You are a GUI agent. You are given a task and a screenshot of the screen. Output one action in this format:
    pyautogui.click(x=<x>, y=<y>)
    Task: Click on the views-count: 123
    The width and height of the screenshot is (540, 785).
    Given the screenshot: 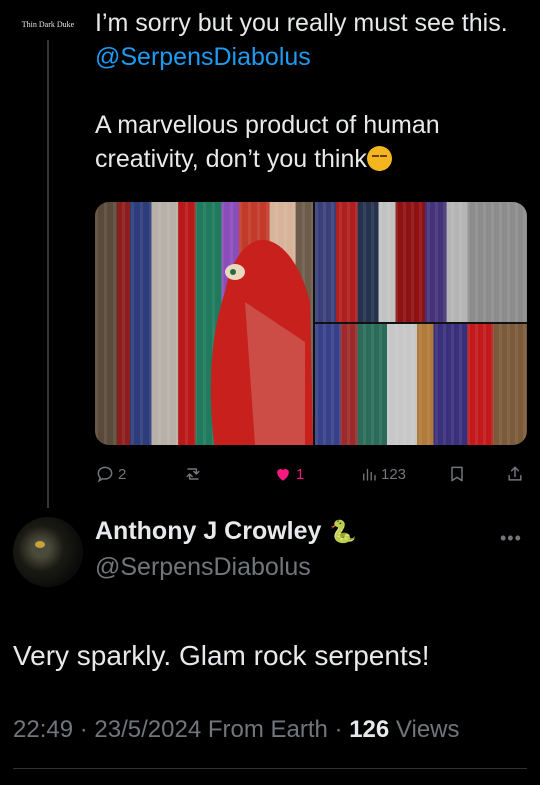 What is the action you would take?
    pyautogui.click(x=394, y=474)
    